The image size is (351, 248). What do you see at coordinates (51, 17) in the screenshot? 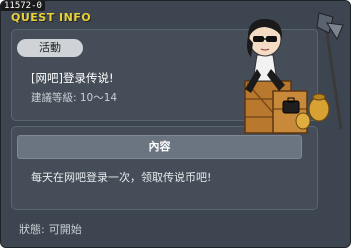
I see `window-title: QUEST INFO` at bounding box center [51, 17].